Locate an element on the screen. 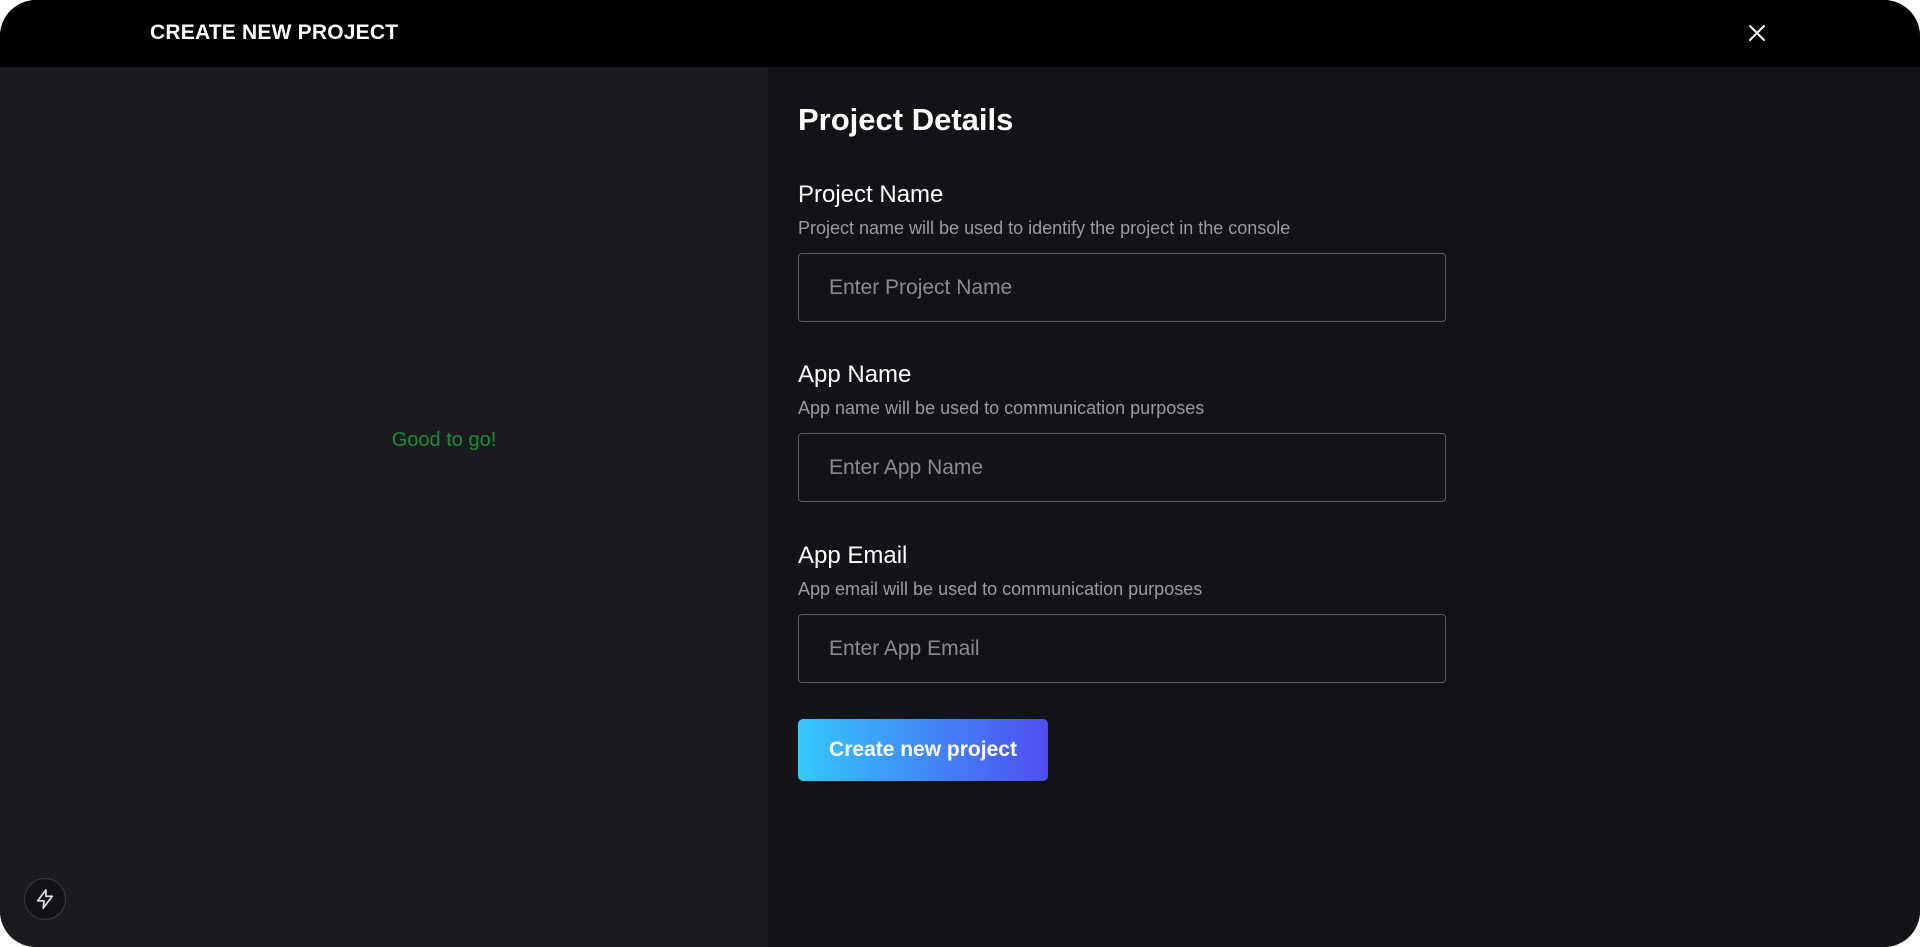 The image size is (1920, 947). create-project-button: Create new project is located at coordinates (923, 750).